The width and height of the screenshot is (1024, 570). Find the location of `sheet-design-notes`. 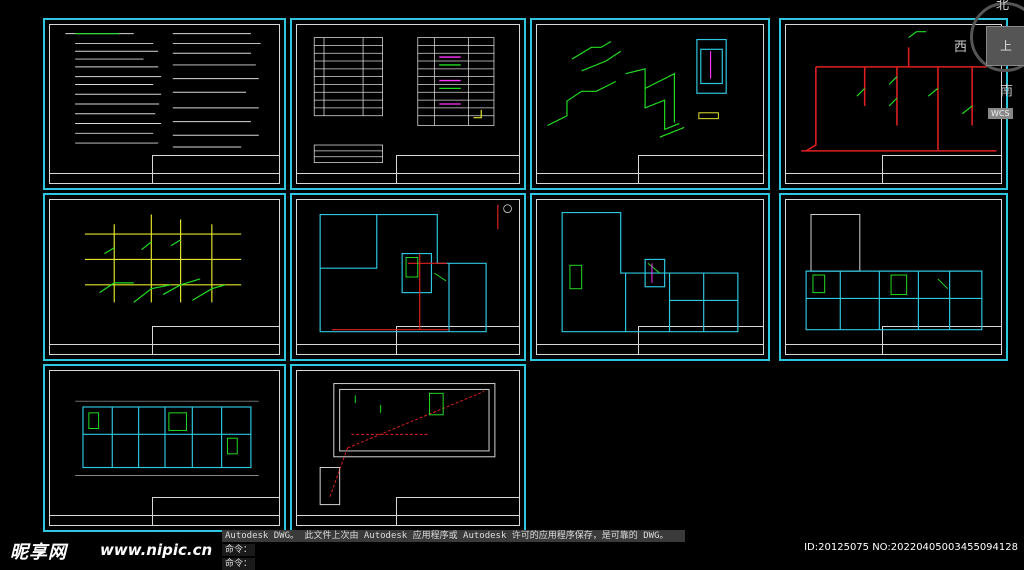

sheet-design-notes is located at coordinates (164, 104).